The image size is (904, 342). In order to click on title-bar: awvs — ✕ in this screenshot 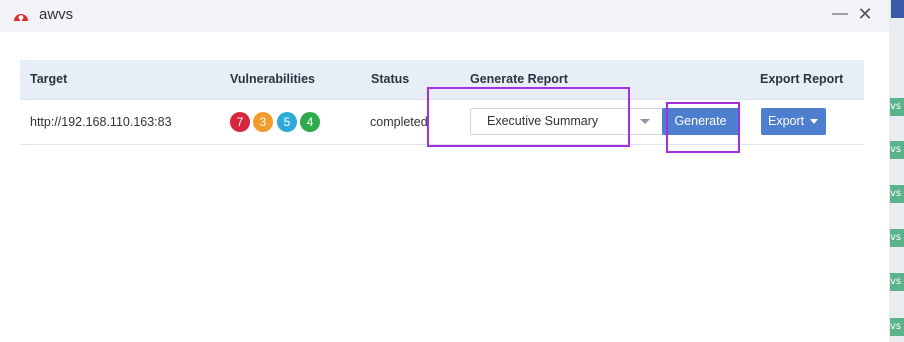, I will do `click(444, 16)`.